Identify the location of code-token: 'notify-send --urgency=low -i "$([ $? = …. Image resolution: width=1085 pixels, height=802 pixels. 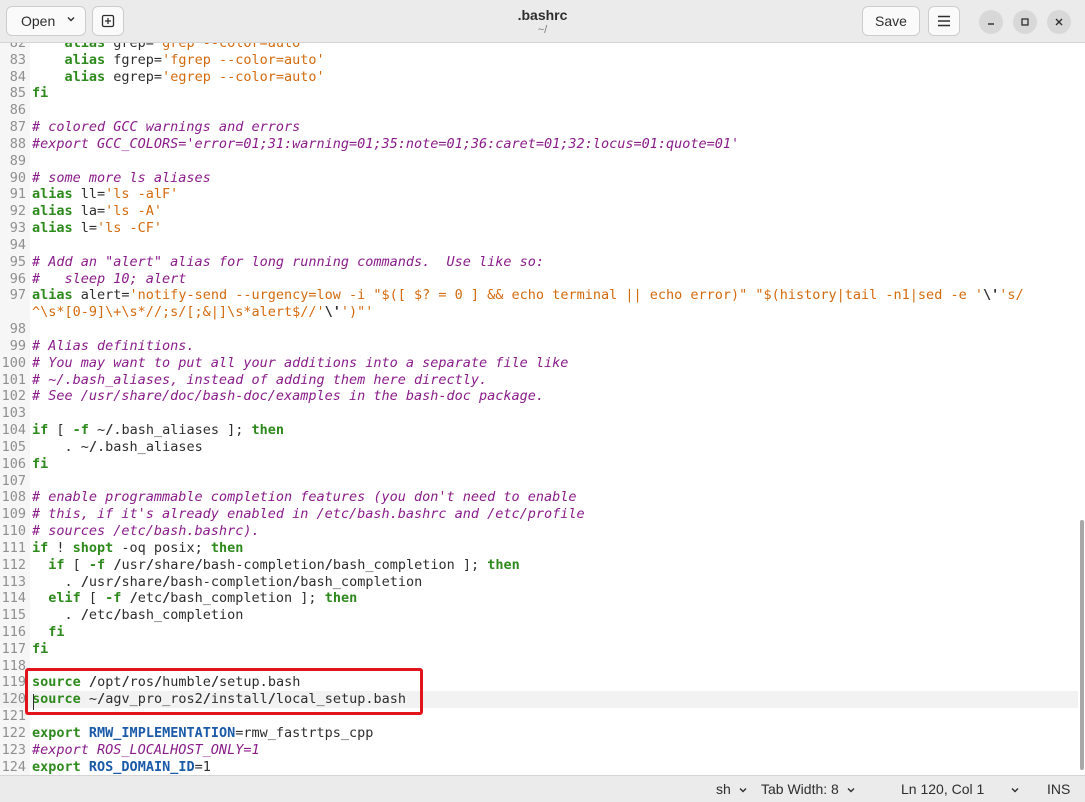
(556, 295).